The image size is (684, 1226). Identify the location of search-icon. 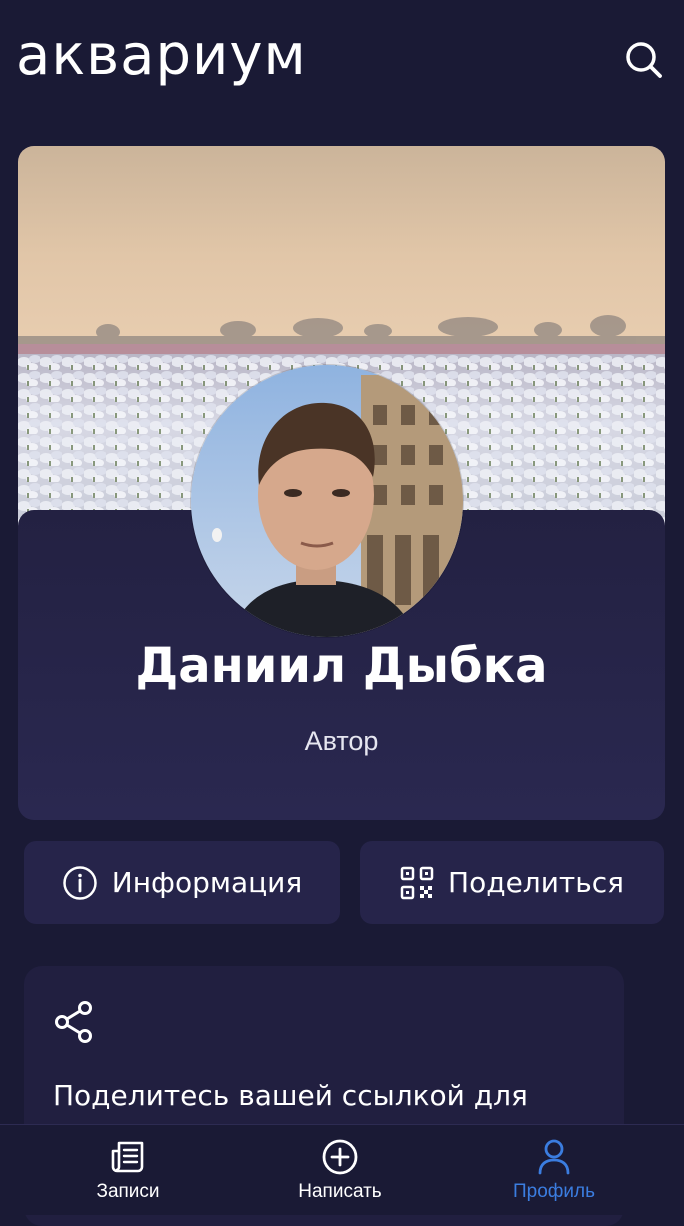
(644, 60).